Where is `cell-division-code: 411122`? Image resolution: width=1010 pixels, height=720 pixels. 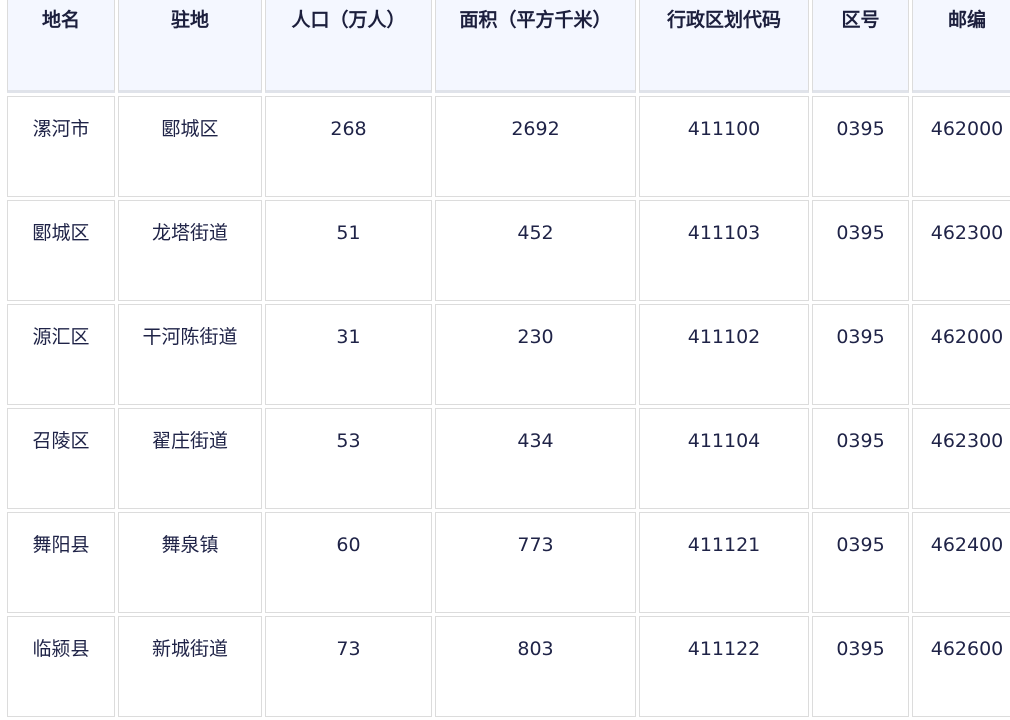
cell-division-code: 411122 is located at coordinates (724, 666).